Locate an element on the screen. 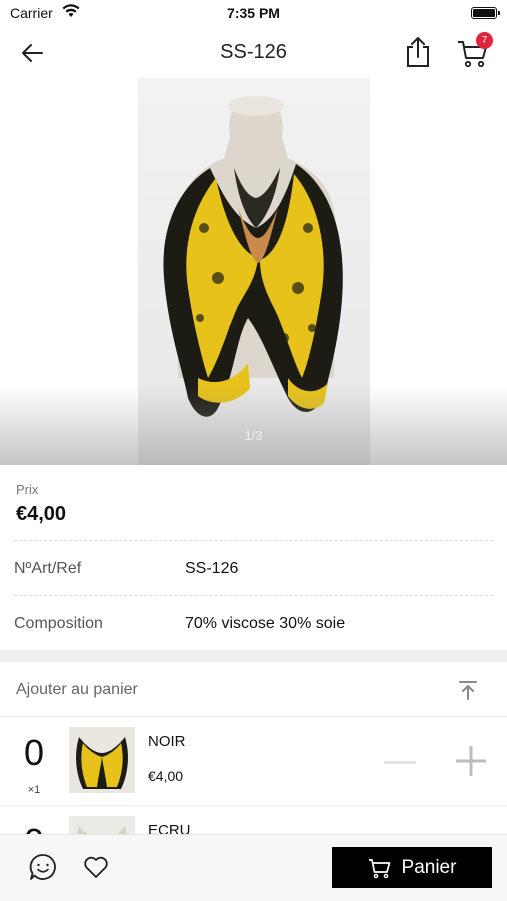  cart-icon is located at coordinates (379, 868).